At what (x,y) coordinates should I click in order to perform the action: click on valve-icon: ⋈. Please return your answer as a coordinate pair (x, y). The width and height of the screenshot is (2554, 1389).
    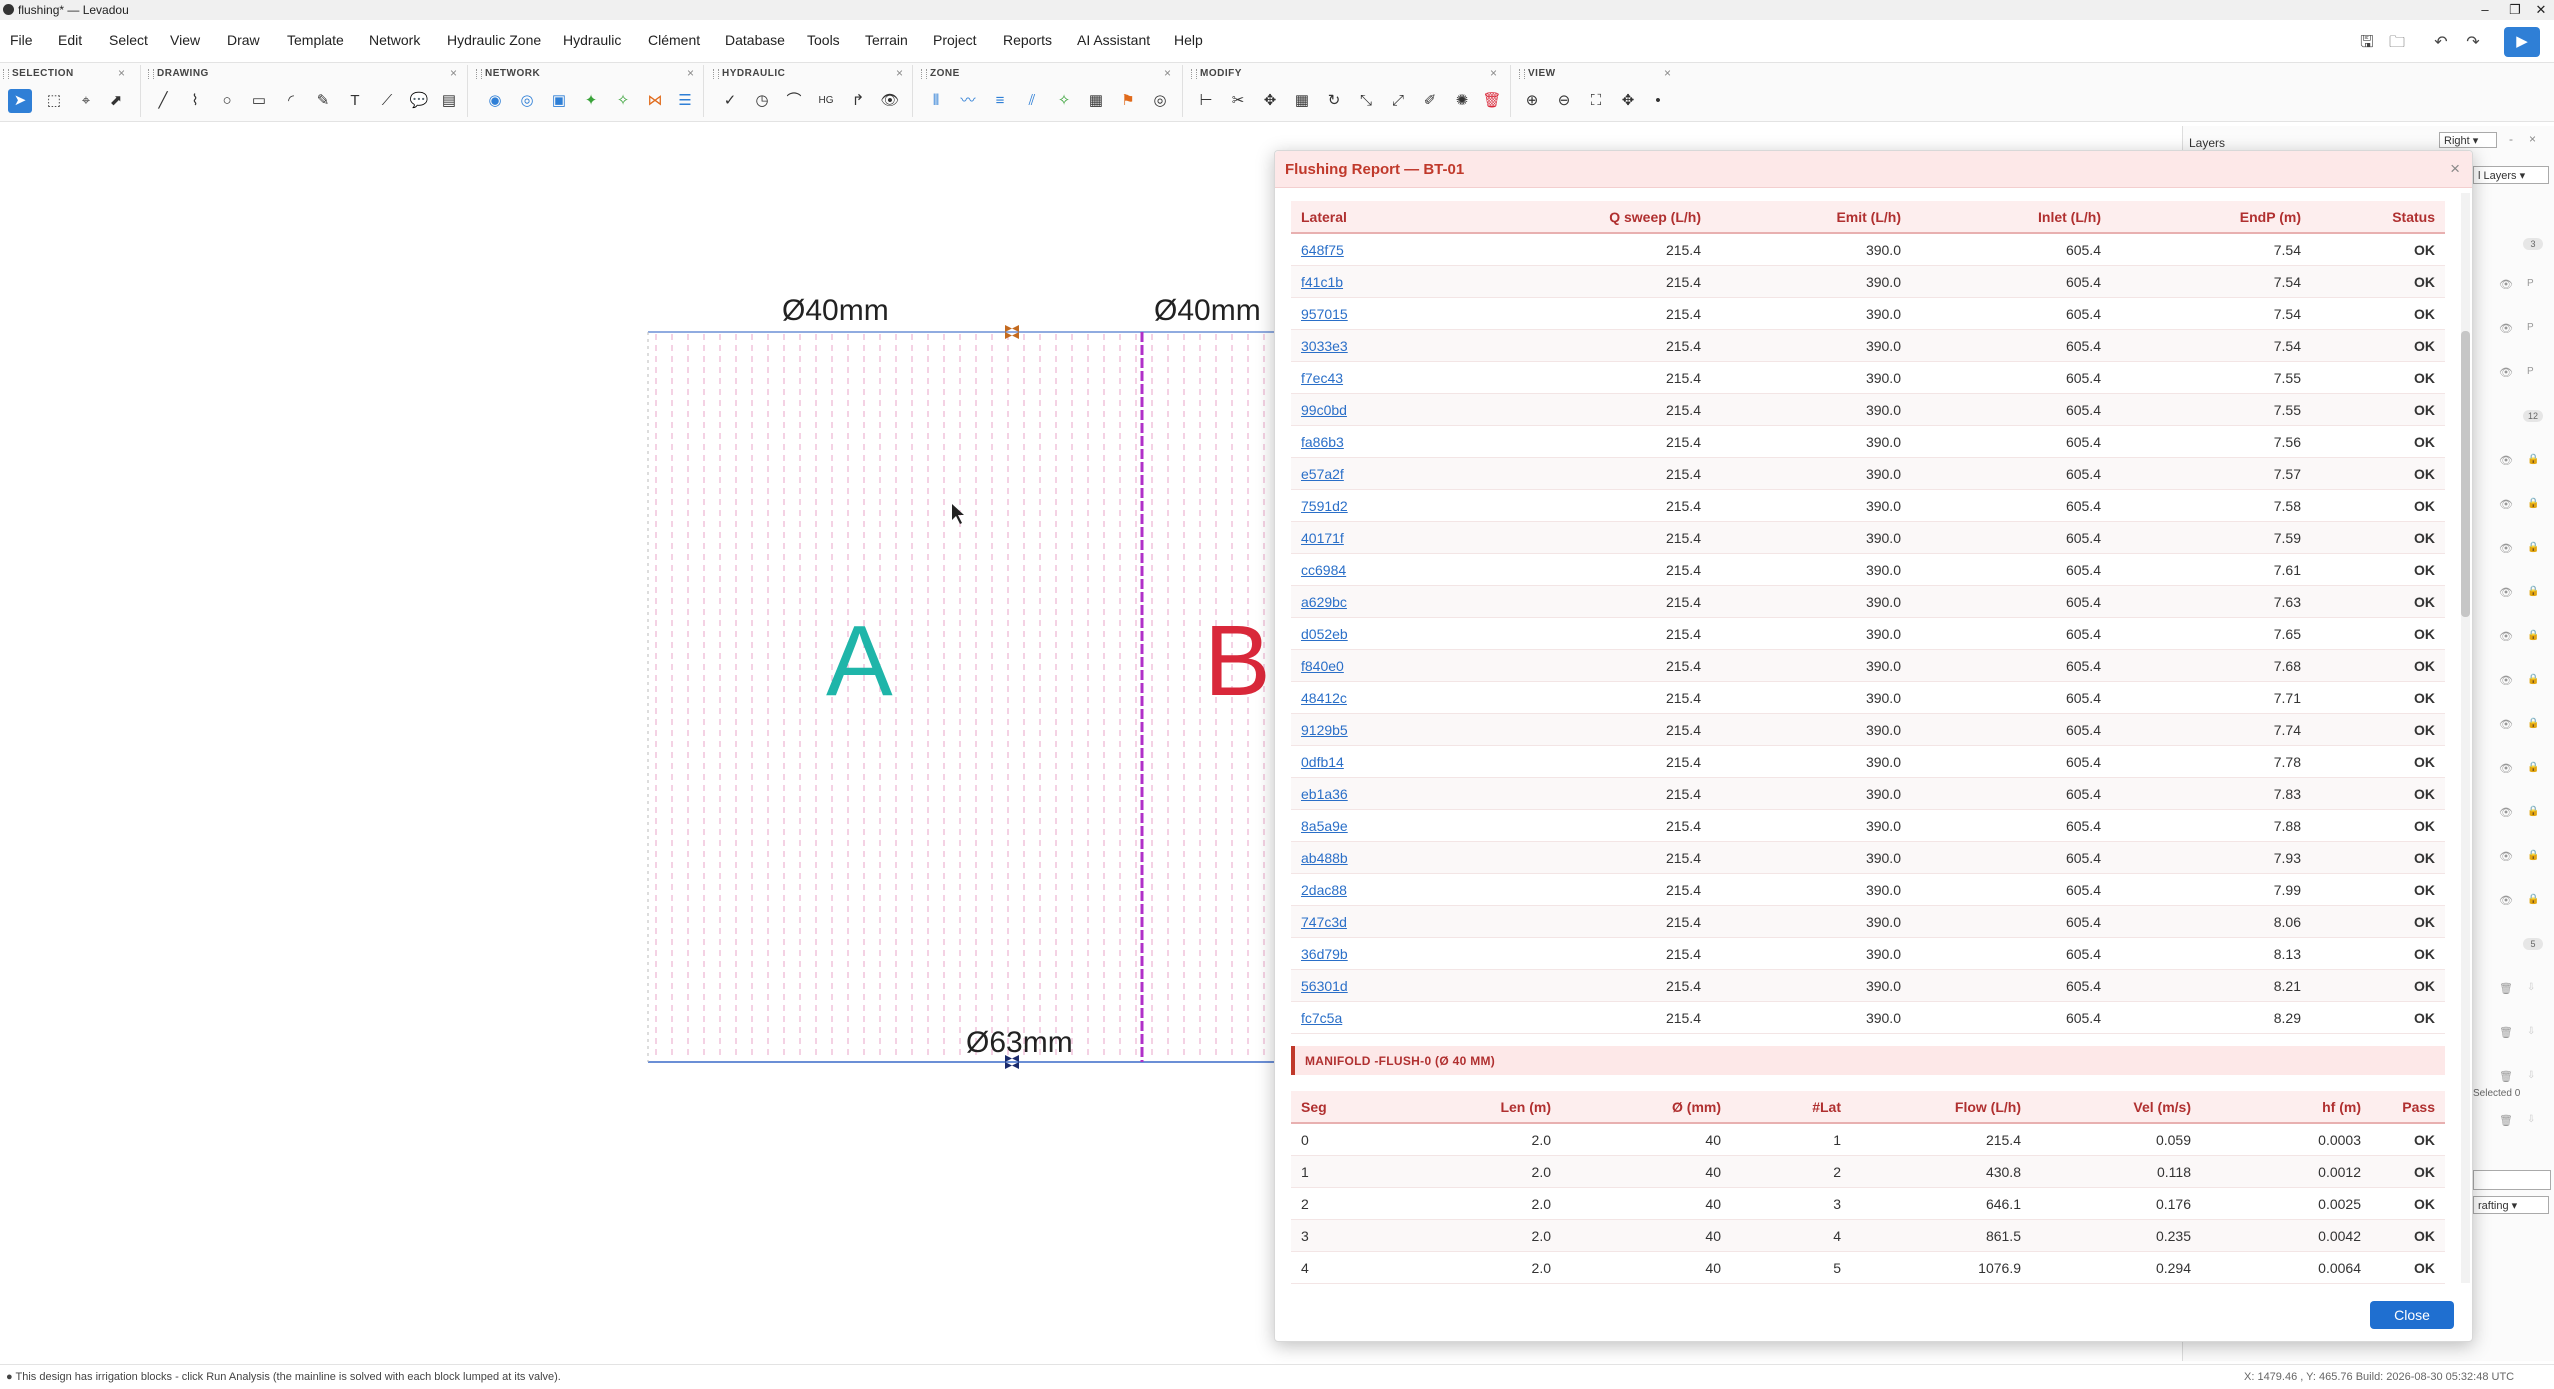
    Looking at the image, I should click on (655, 101).